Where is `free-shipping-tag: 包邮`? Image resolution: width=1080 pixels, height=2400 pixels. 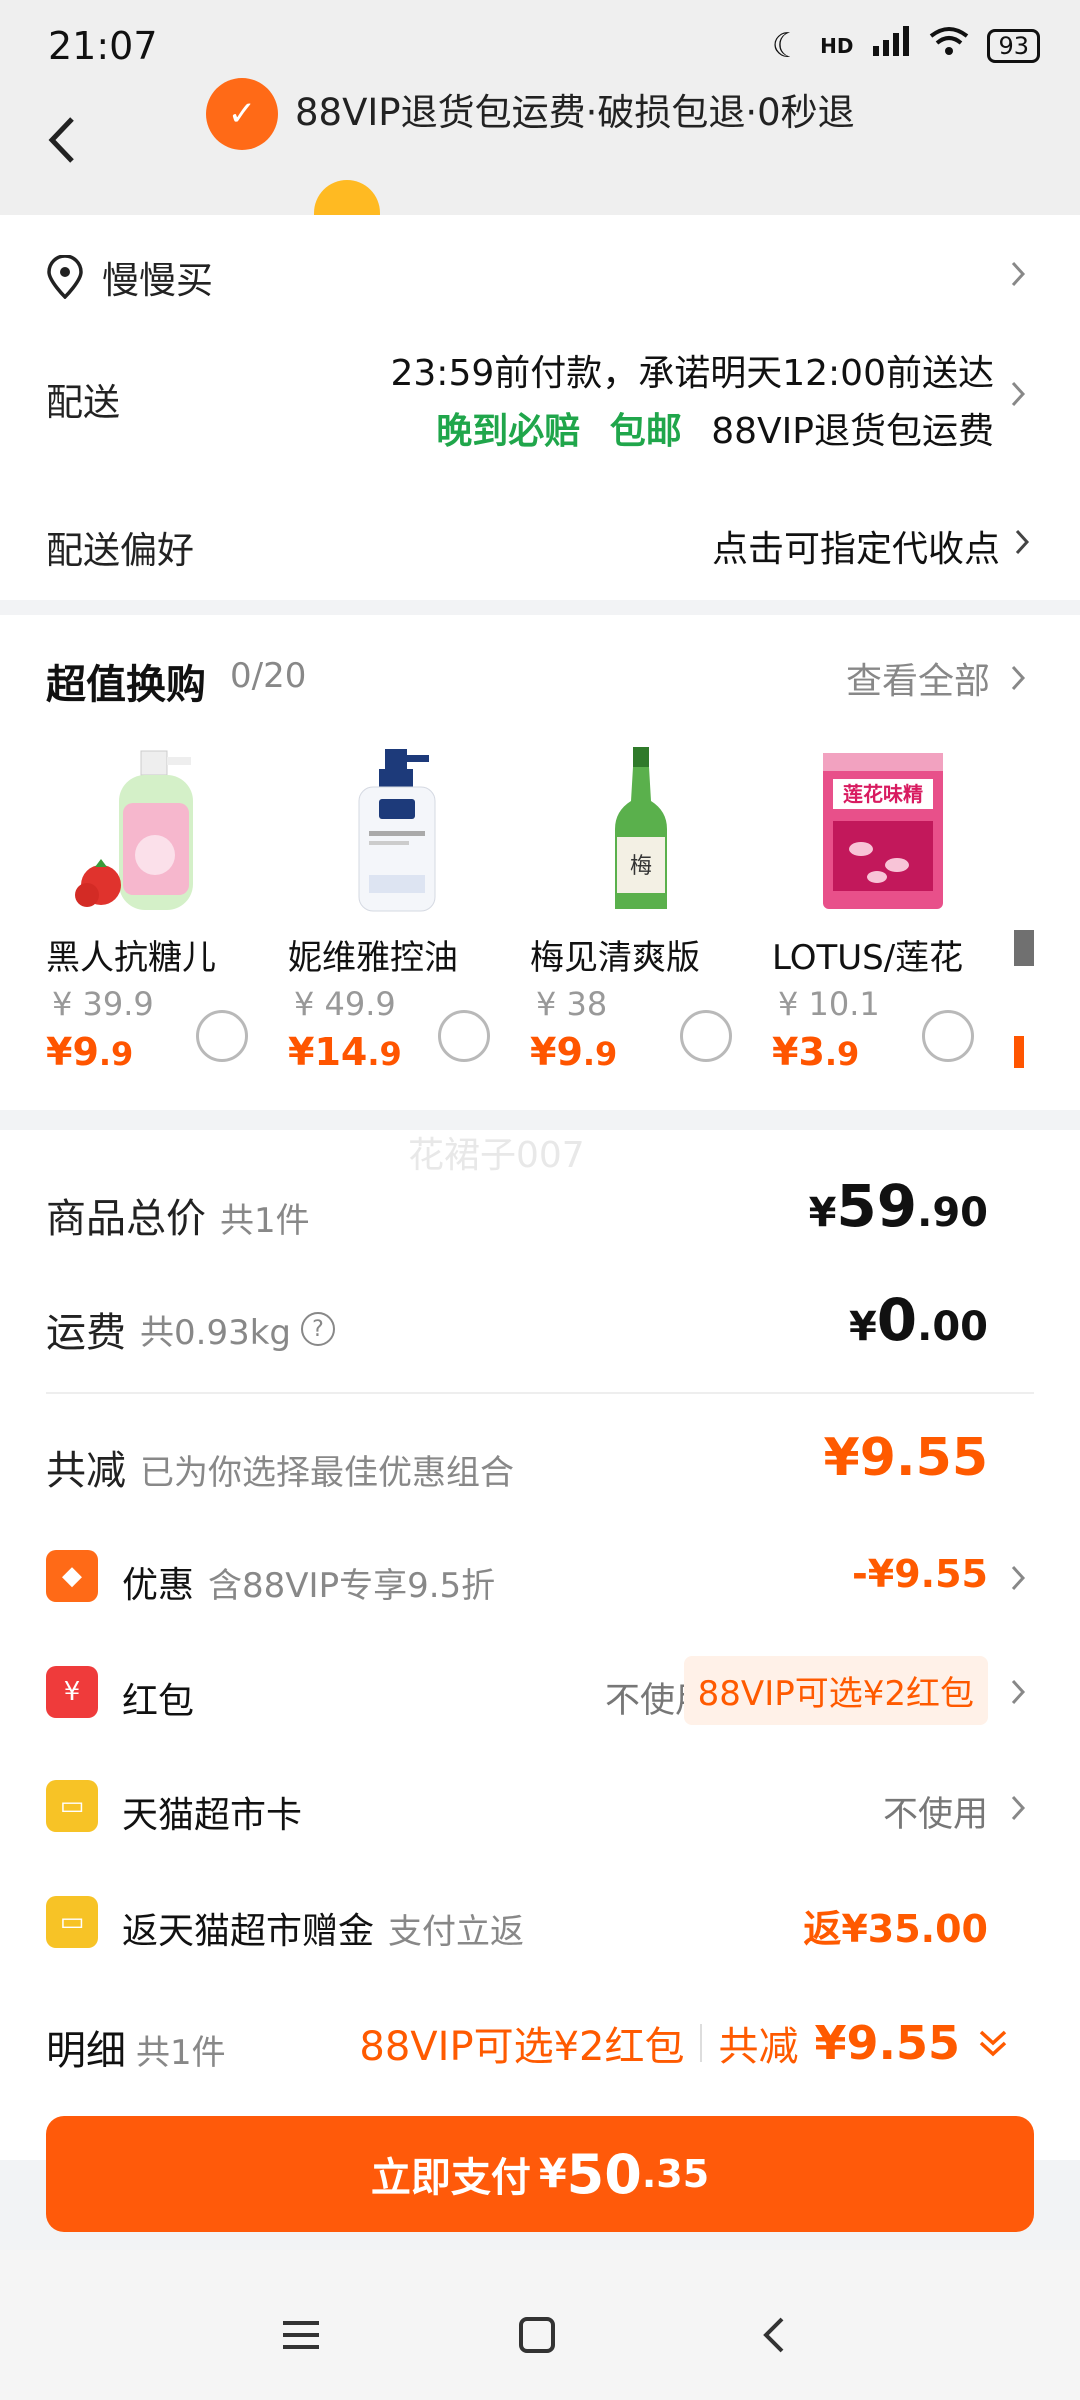 free-shipping-tag: 包邮 is located at coordinates (645, 431).